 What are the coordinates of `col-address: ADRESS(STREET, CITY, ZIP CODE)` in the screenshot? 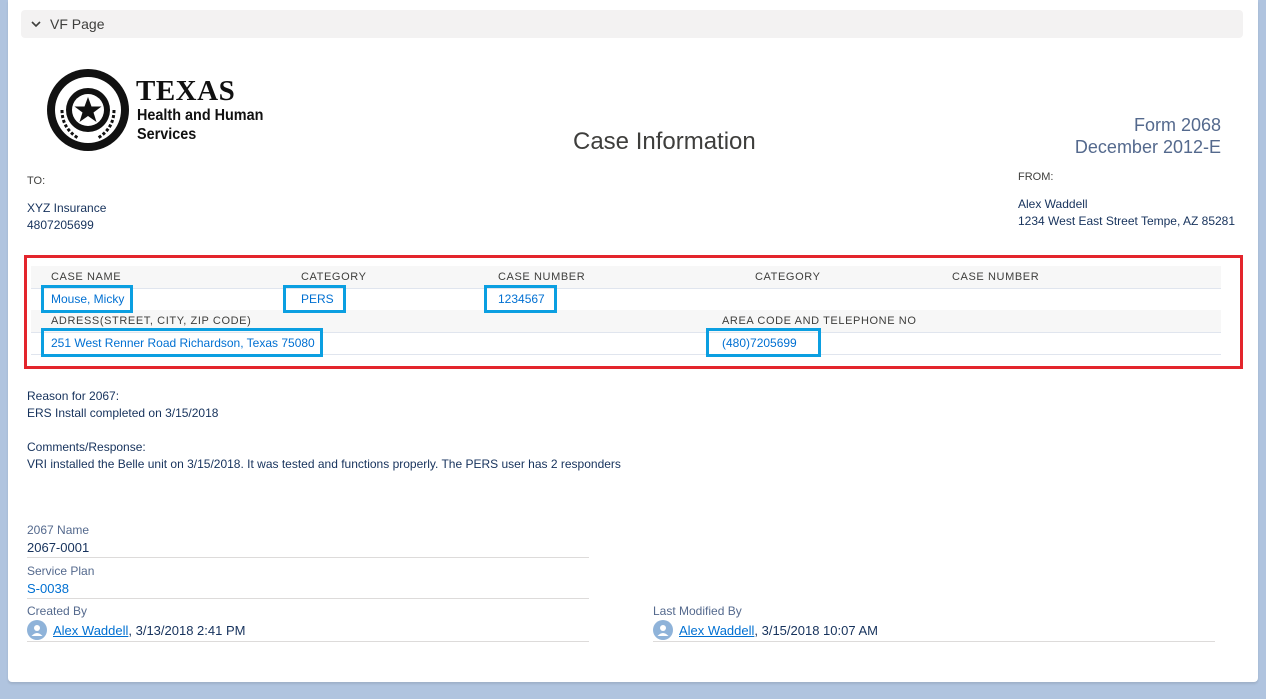 It's located at (151, 321).